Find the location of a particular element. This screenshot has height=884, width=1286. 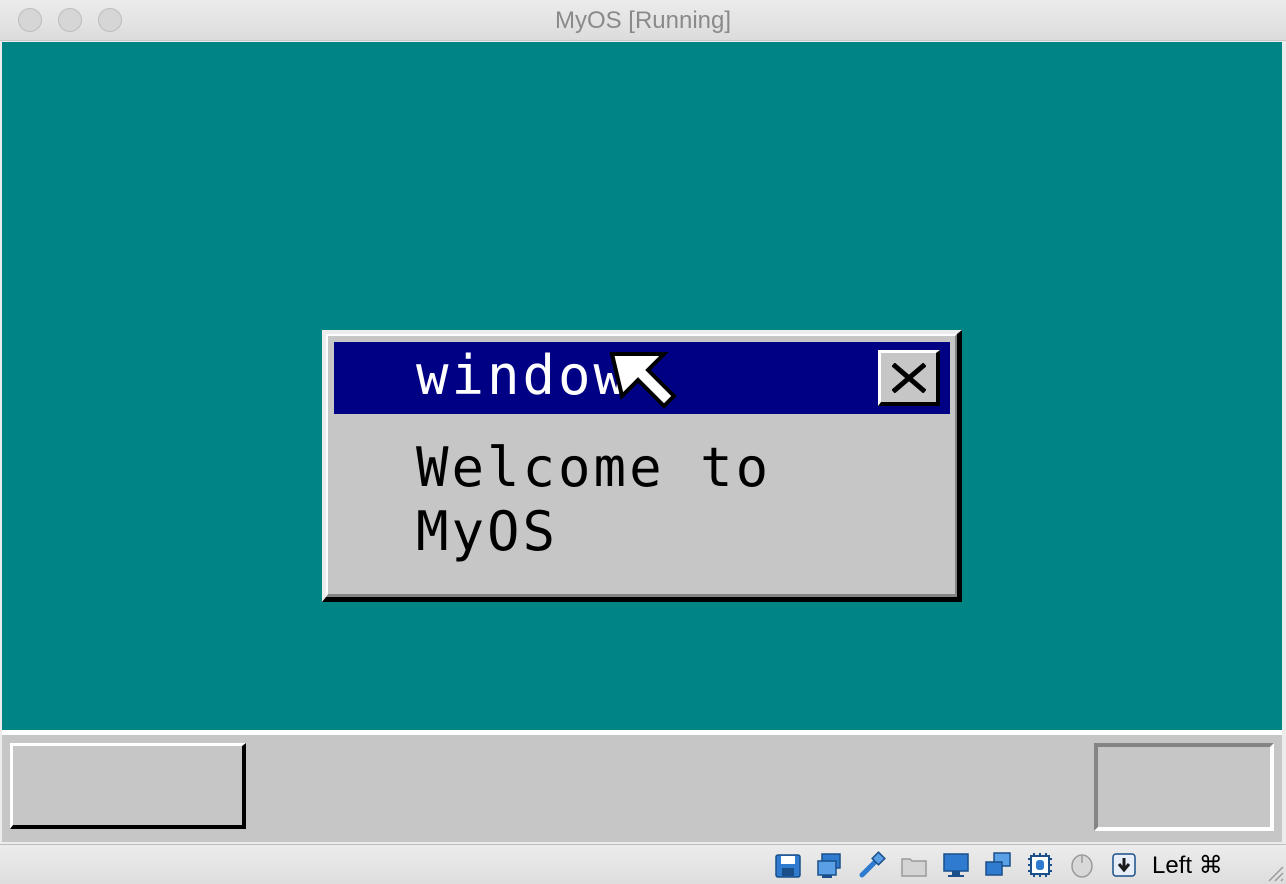

start-button is located at coordinates (128, 786).